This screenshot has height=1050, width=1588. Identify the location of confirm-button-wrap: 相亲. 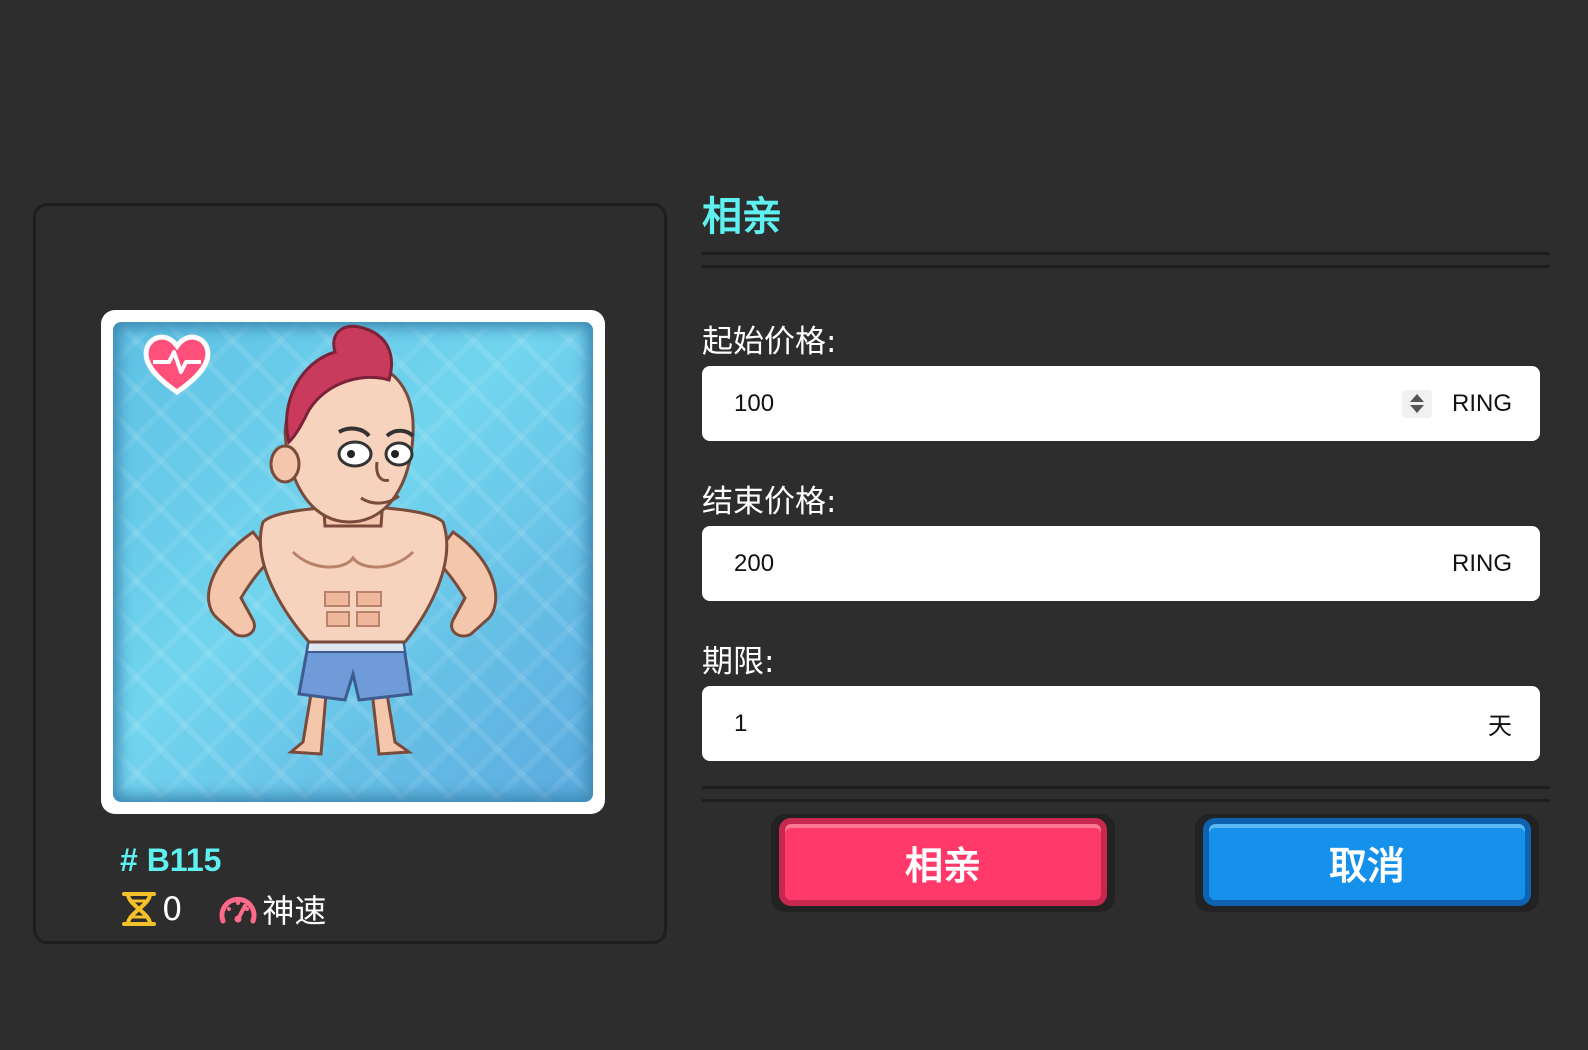
(943, 863).